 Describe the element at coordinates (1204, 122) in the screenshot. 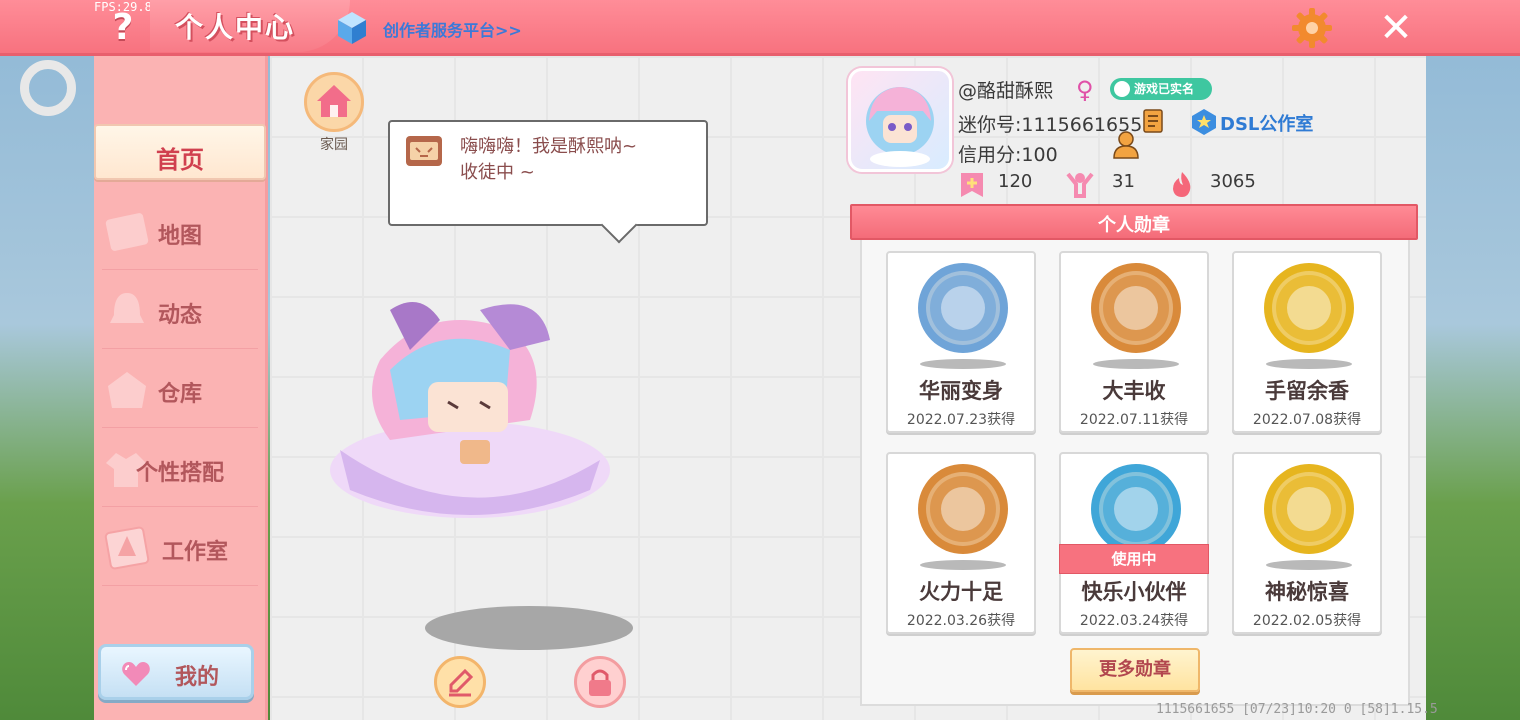

I see `studio-badge-icon` at that location.